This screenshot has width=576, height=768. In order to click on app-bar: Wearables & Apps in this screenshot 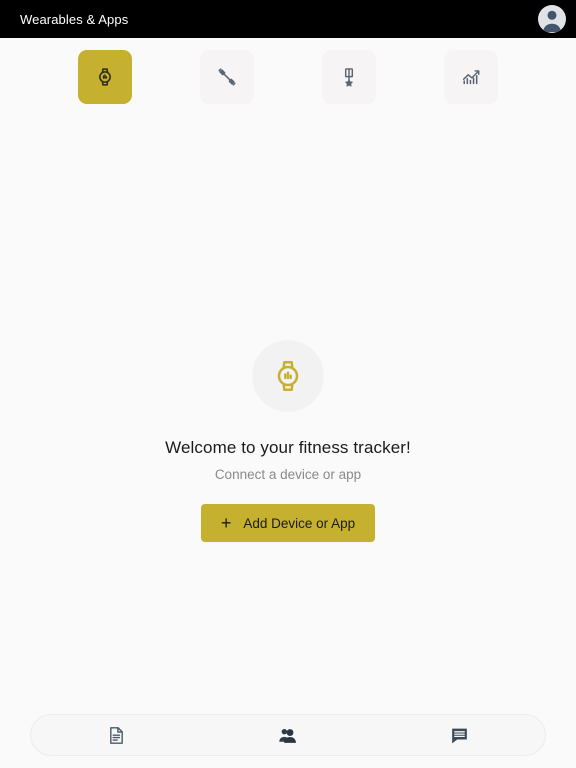, I will do `click(288, 19)`.